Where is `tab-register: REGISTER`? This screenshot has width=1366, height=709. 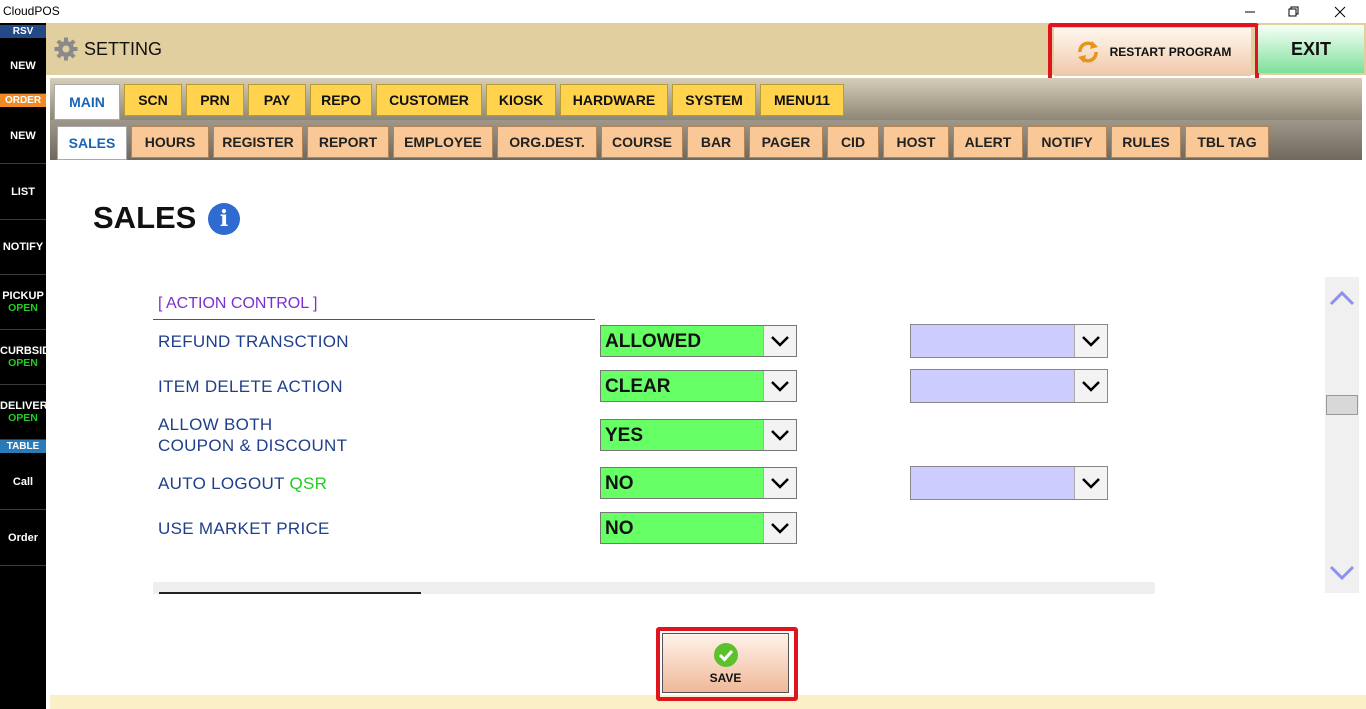 tab-register: REGISTER is located at coordinates (258, 142).